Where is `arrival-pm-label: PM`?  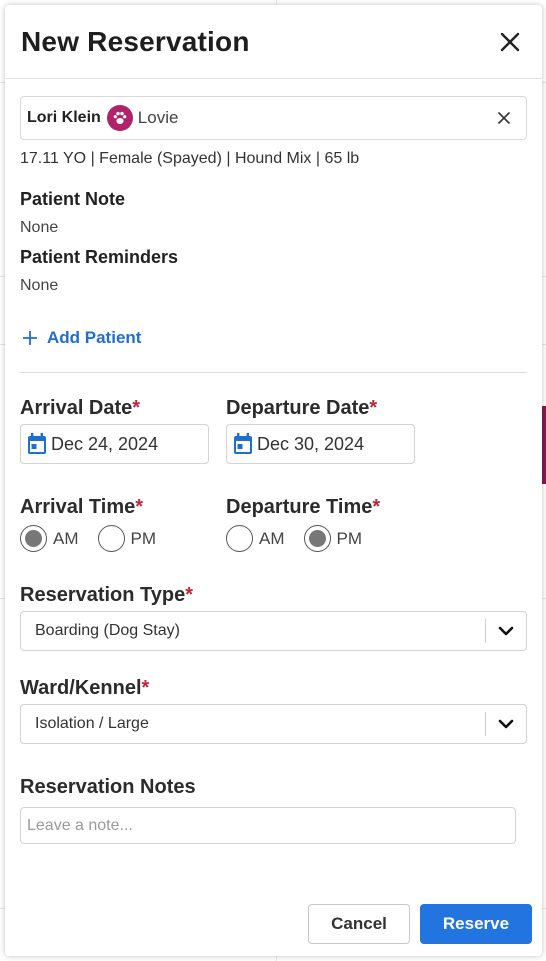 arrival-pm-label: PM is located at coordinates (143, 538).